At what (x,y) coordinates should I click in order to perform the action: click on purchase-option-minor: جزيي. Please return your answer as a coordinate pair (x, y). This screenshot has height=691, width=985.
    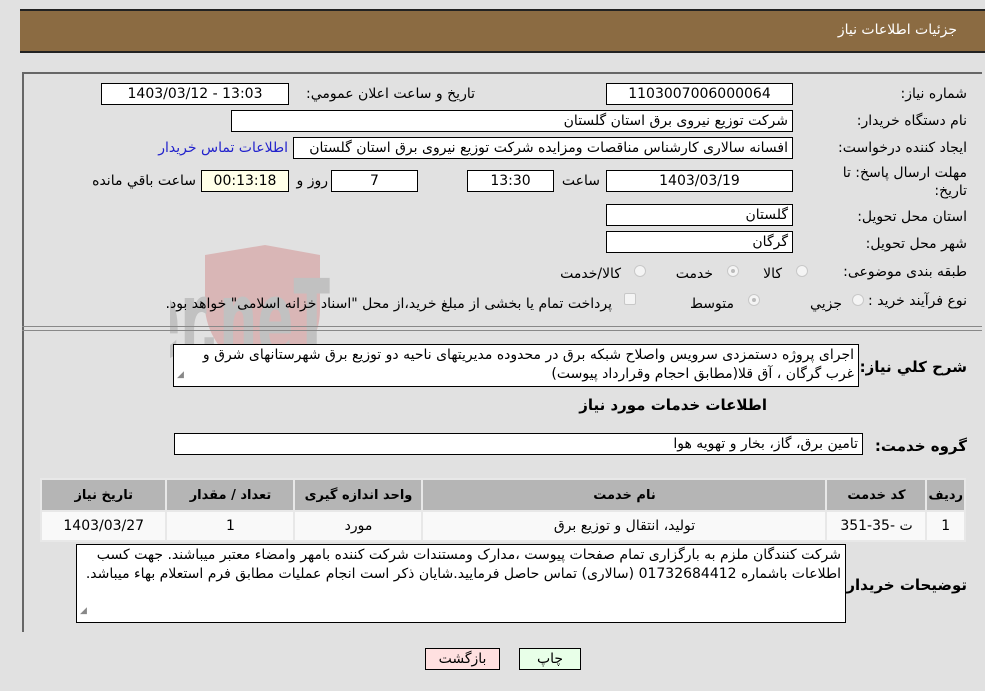
    Looking at the image, I should click on (826, 304).